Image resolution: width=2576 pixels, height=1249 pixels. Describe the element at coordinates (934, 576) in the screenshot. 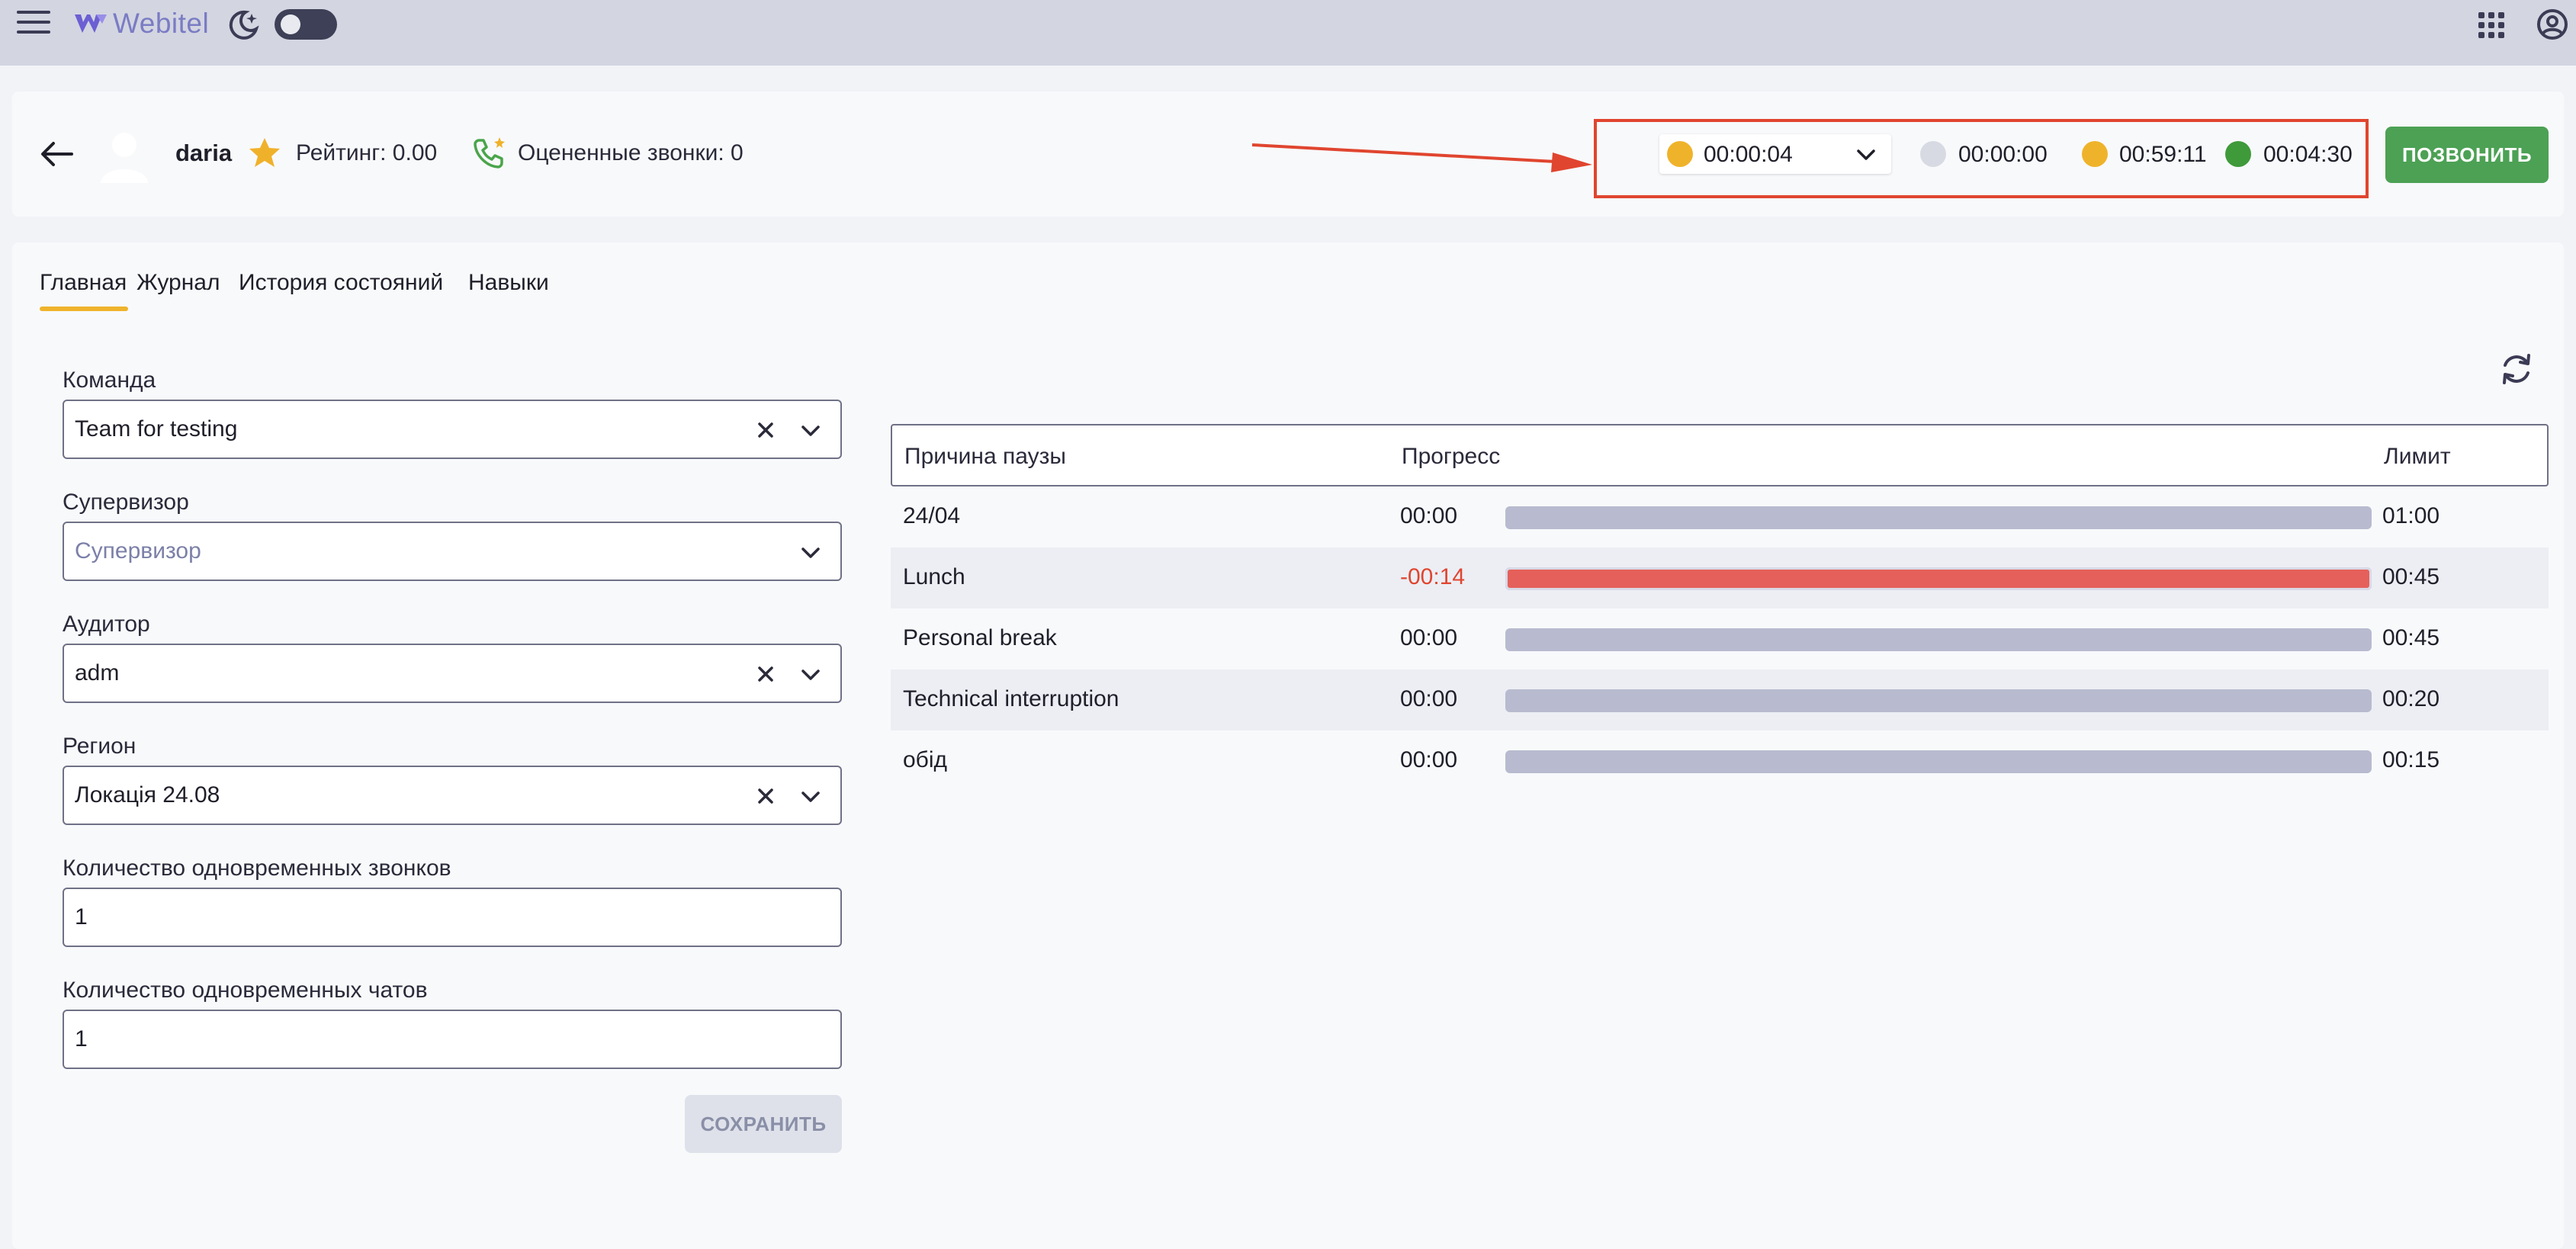

I see `pause-reason: Lunch` at that location.